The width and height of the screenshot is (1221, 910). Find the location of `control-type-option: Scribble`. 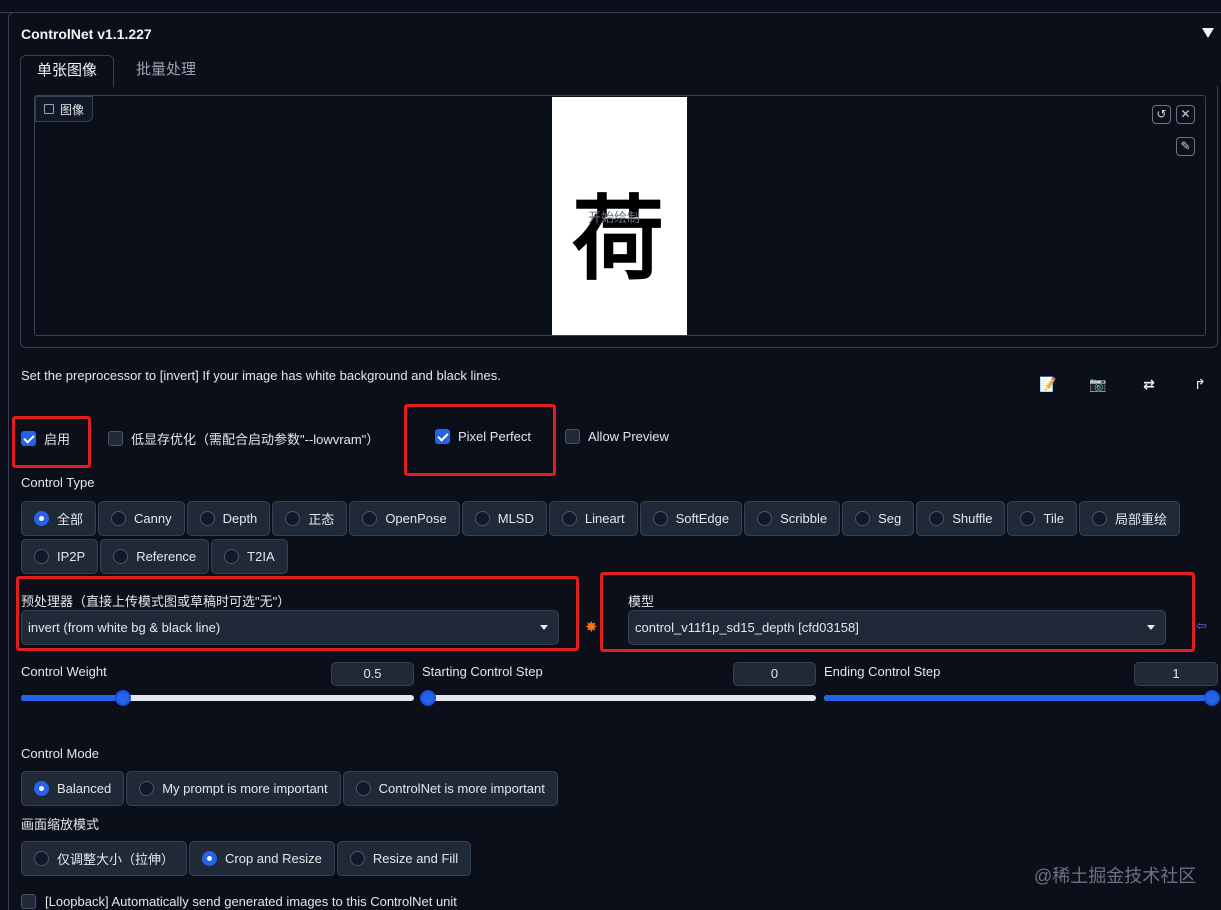

control-type-option: Scribble is located at coordinates (792, 518).